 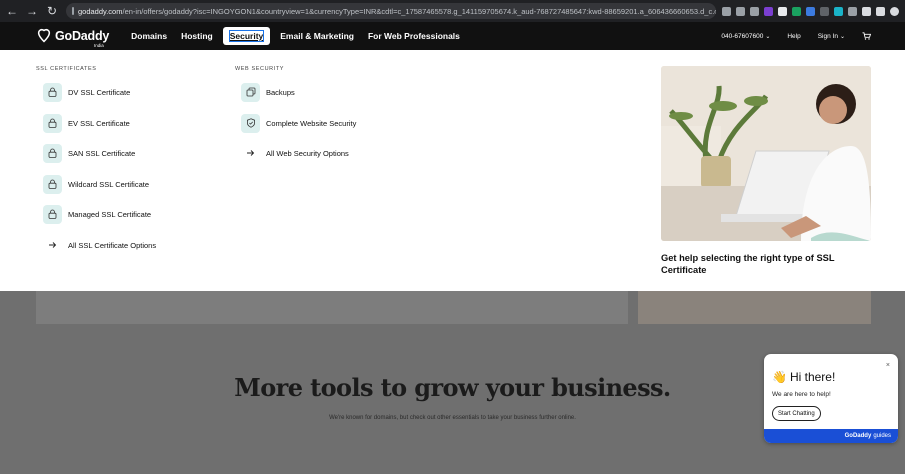 What do you see at coordinates (149, 36) in the screenshot?
I see `nav-domains: Domains` at bounding box center [149, 36].